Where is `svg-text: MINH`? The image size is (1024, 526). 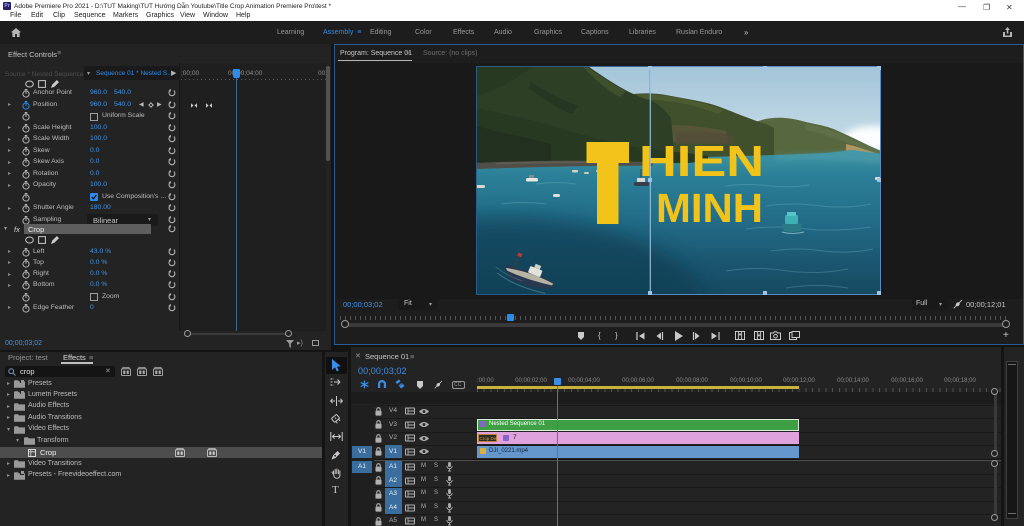 svg-text: MINH is located at coordinates (709, 208).